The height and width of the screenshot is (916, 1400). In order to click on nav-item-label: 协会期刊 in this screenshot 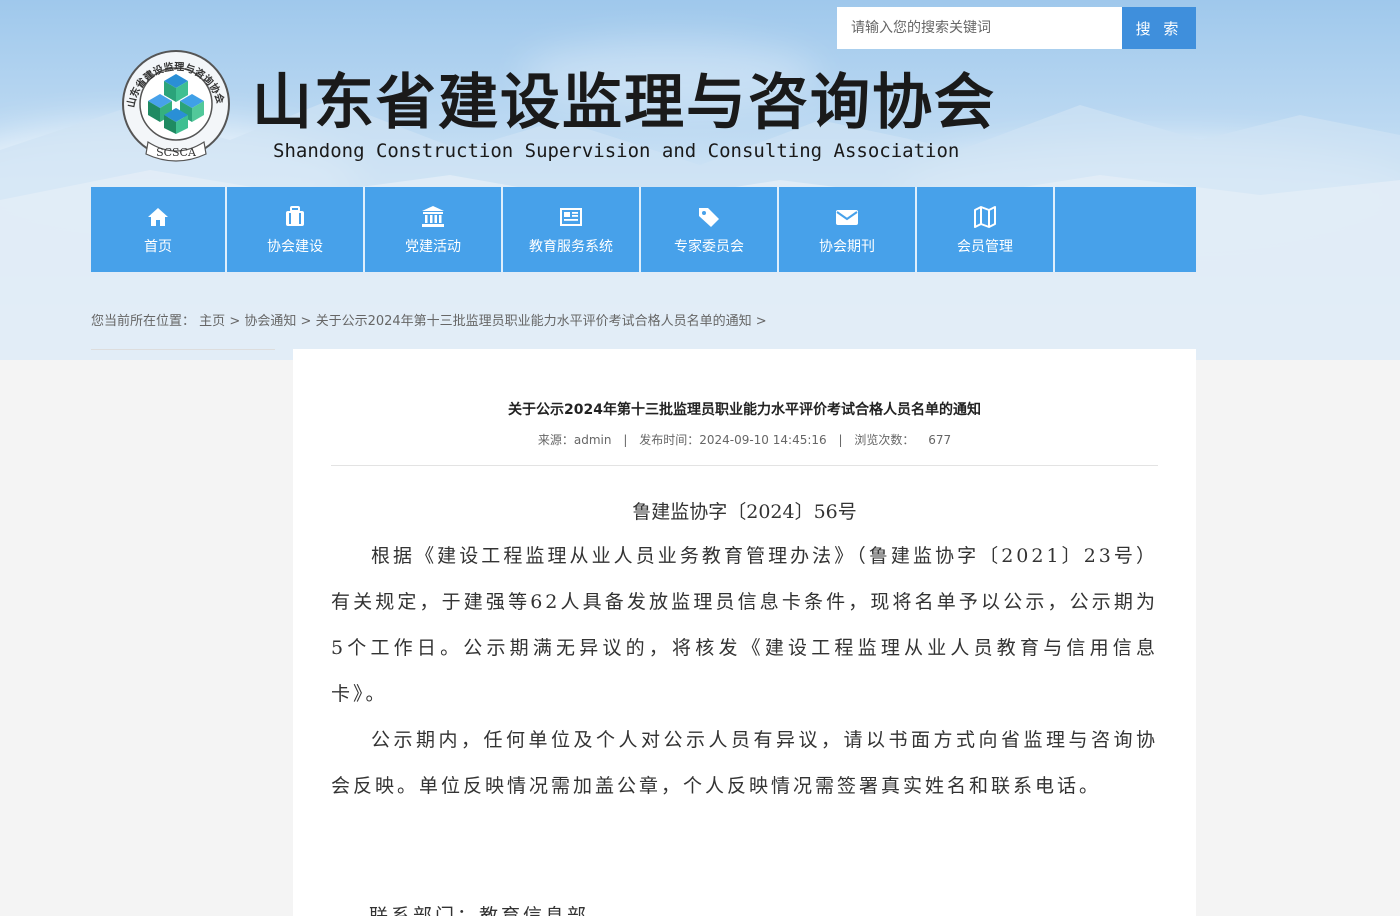, I will do `click(847, 246)`.